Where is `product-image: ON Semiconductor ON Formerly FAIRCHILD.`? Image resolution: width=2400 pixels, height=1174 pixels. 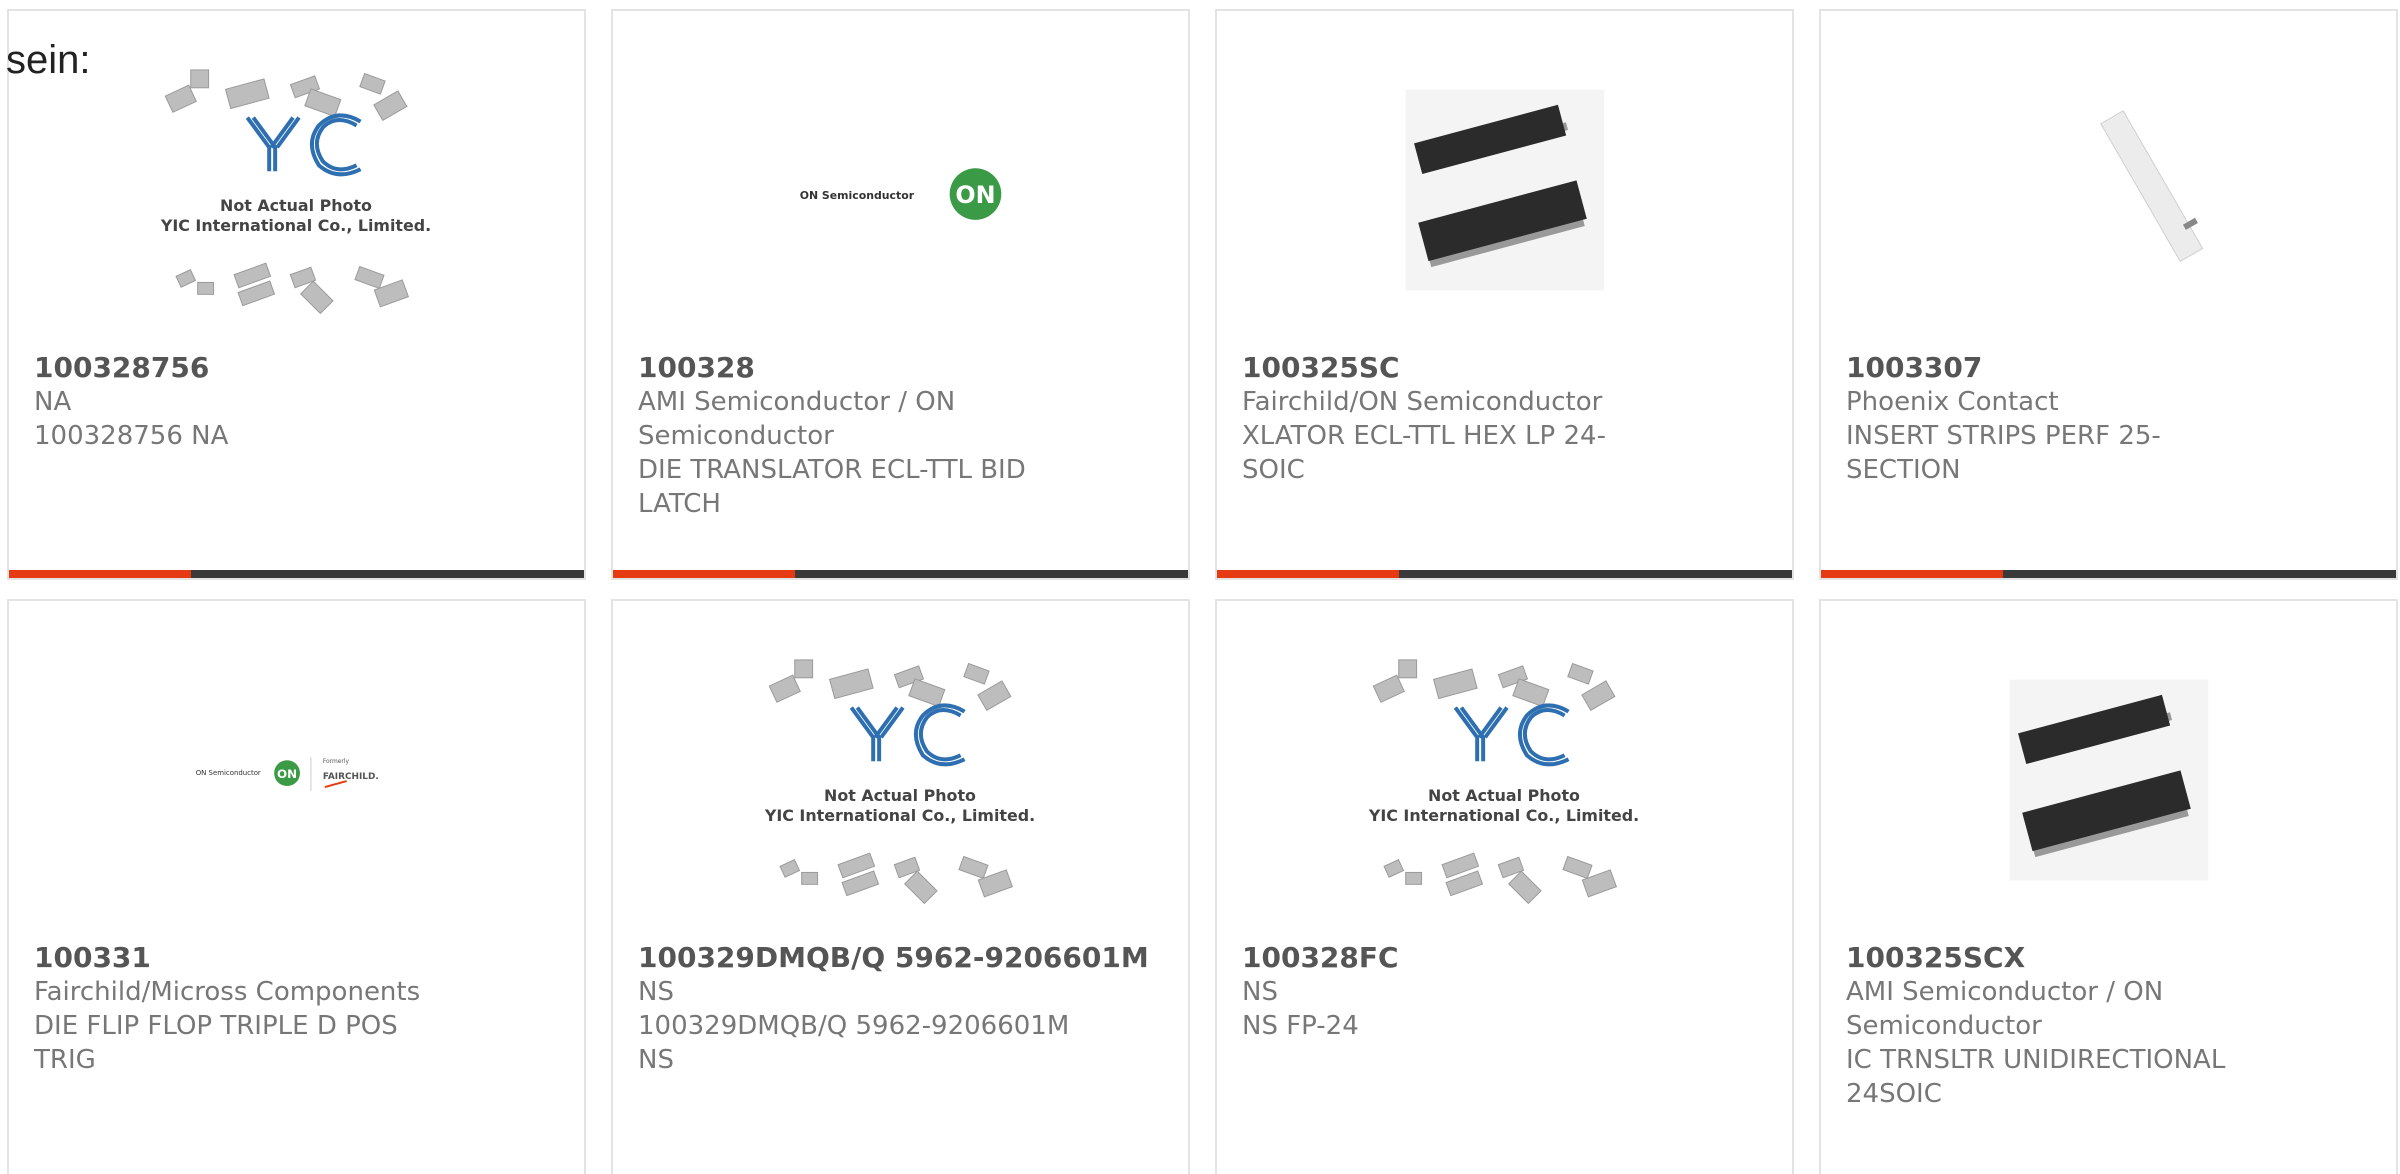
product-image: ON Semiconductor ON Formerly FAIRCHILD. is located at coordinates (296, 791).